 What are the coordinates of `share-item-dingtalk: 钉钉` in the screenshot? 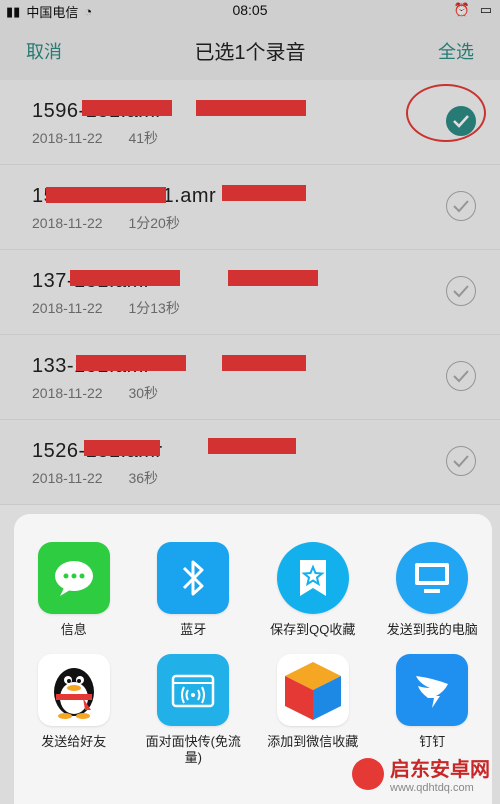 It's located at (433, 710).